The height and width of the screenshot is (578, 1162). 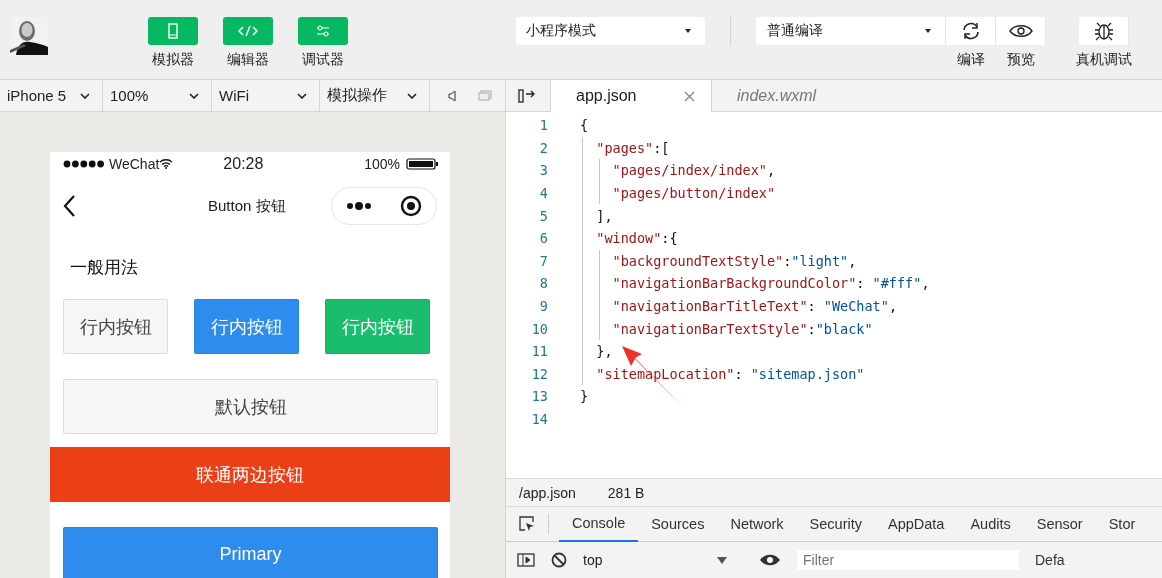 I want to click on line-number: 1, so click(x=543, y=125).